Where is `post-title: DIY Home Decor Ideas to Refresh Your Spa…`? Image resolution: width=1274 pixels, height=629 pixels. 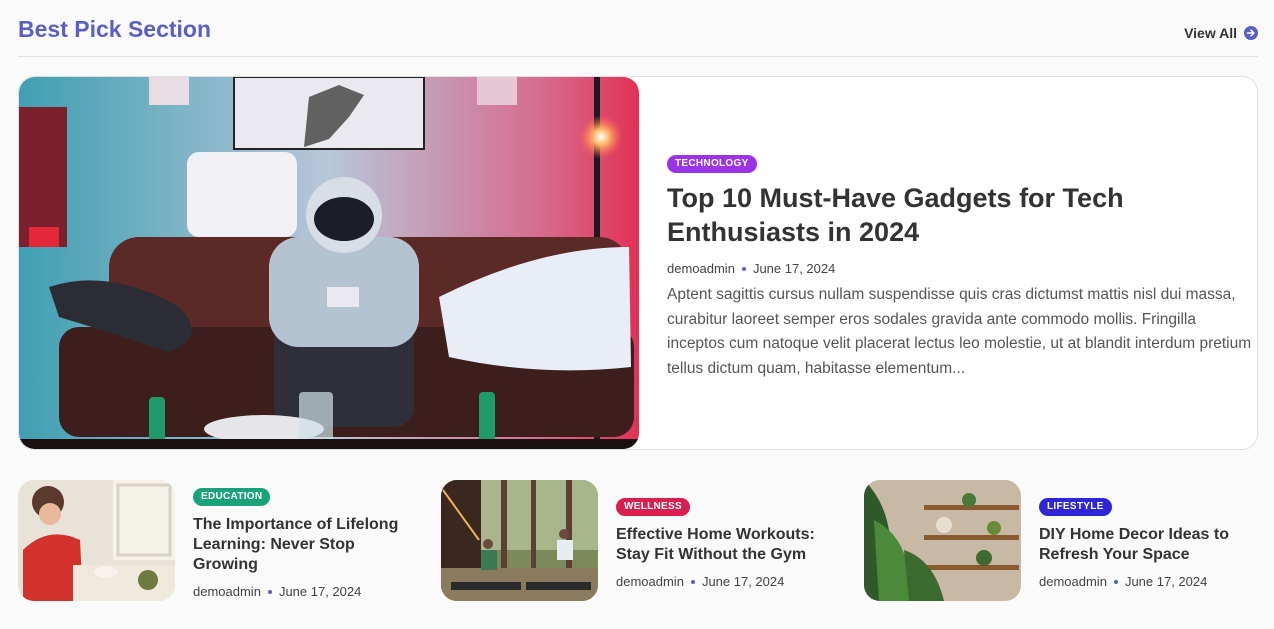 post-title: DIY Home Decor Ideas to Refresh Your Spa… is located at coordinates (1151, 545).